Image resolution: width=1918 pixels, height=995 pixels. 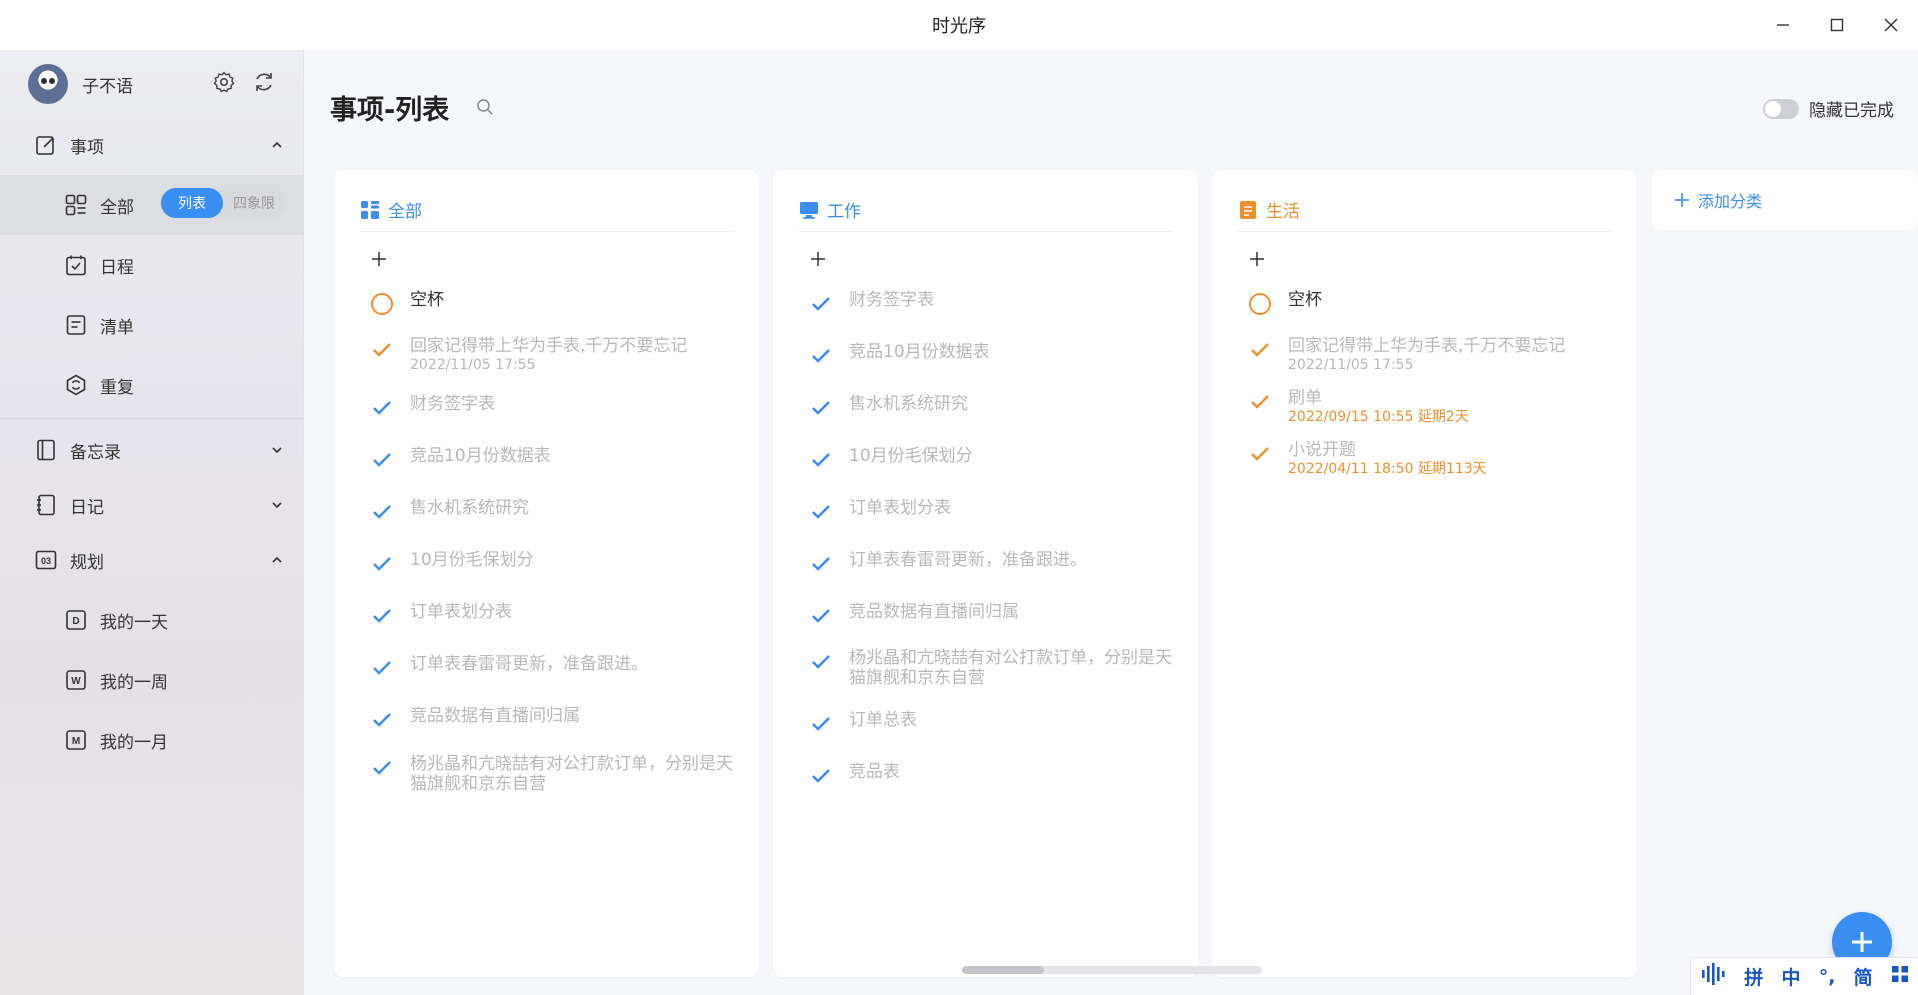 I want to click on nav-diary: 日记, so click(x=152, y=505).